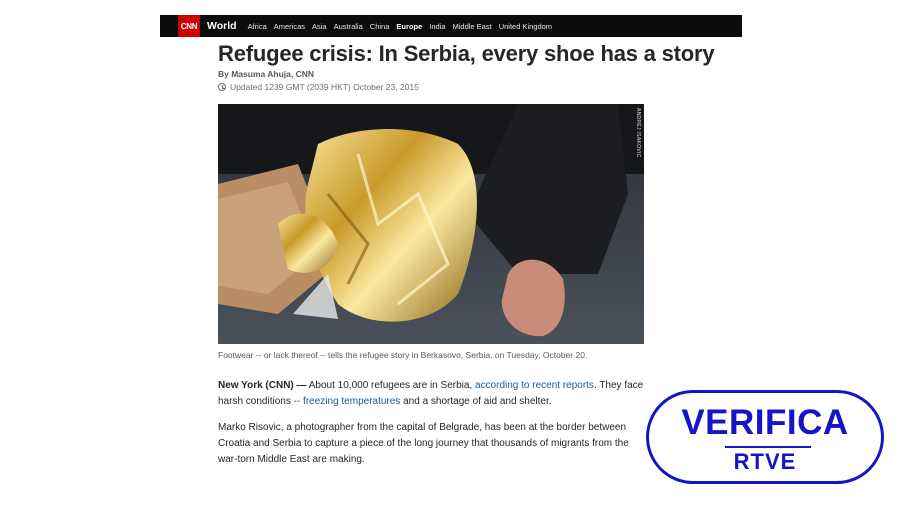 The image size is (900, 507). I want to click on nav-item-australia: Australia, so click(348, 26).